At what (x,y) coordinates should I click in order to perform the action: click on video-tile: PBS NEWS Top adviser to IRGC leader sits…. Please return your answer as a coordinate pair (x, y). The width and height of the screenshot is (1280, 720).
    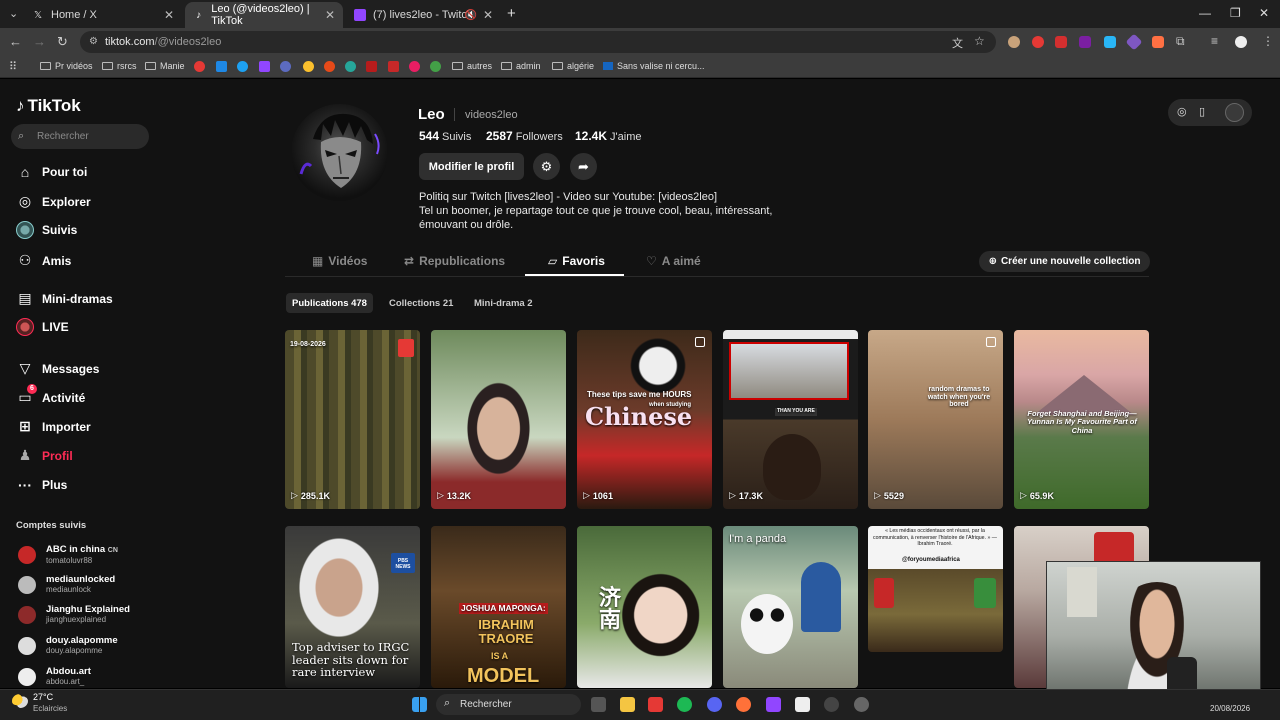
    Looking at the image, I should click on (352, 607).